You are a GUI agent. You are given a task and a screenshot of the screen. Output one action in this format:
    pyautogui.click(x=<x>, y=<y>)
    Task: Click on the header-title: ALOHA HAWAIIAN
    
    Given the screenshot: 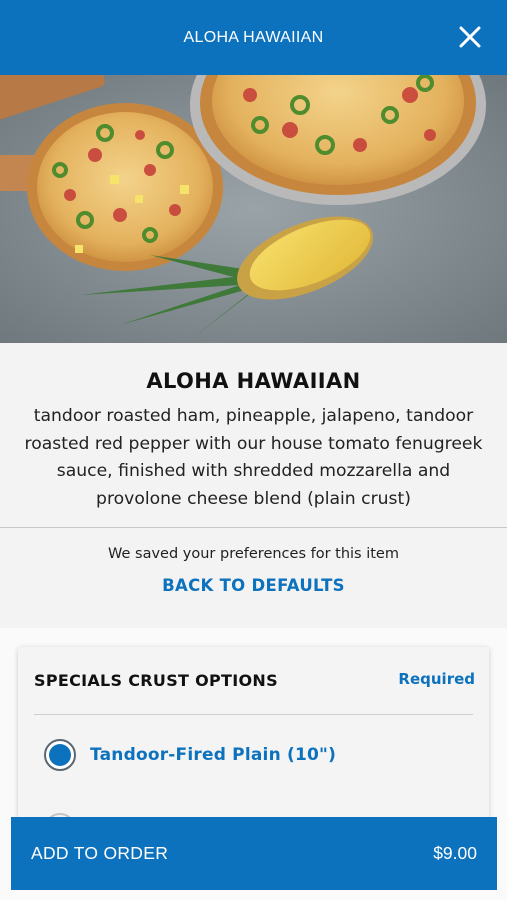 What is the action you would take?
    pyautogui.click(x=253, y=37)
    